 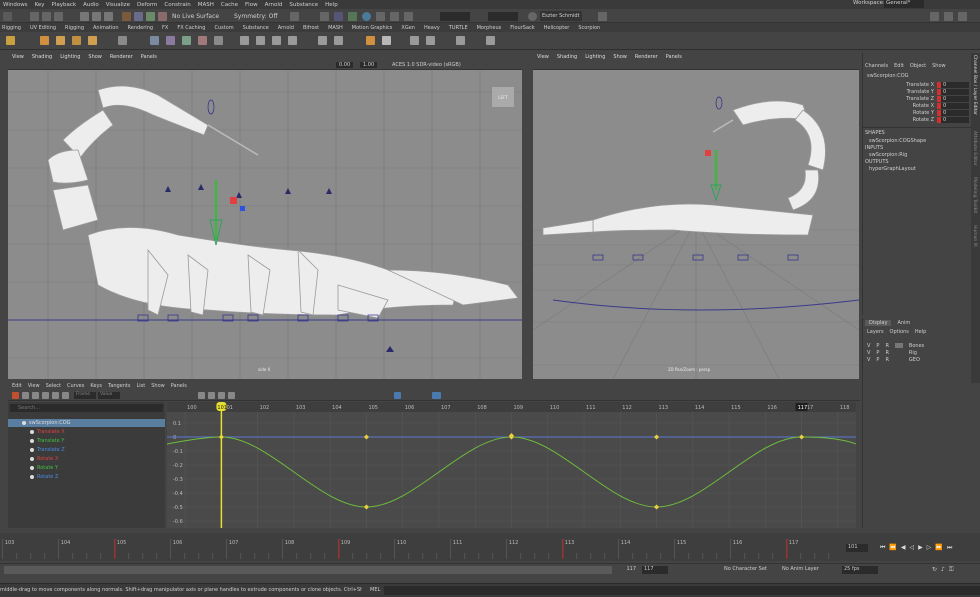 I want to click on gamma-field: 1.00, so click(x=369, y=65).